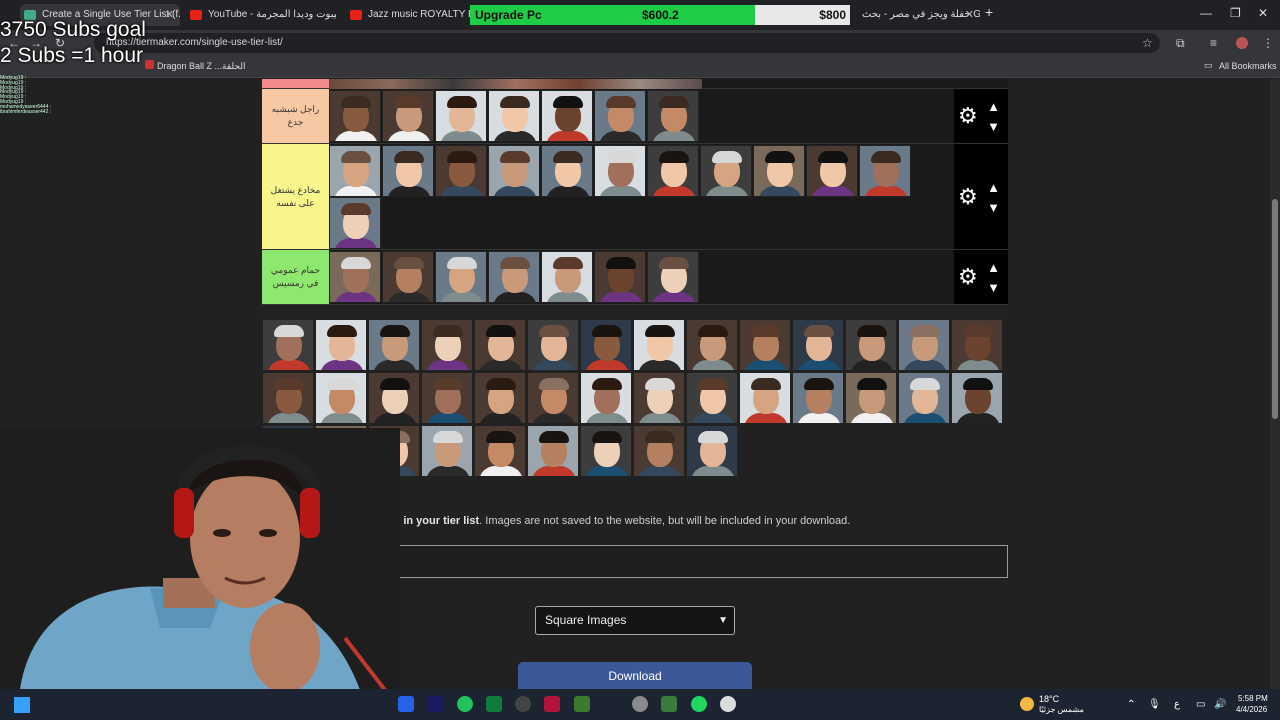  I want to click on scrollbar-thumb, so click(1275, 309).